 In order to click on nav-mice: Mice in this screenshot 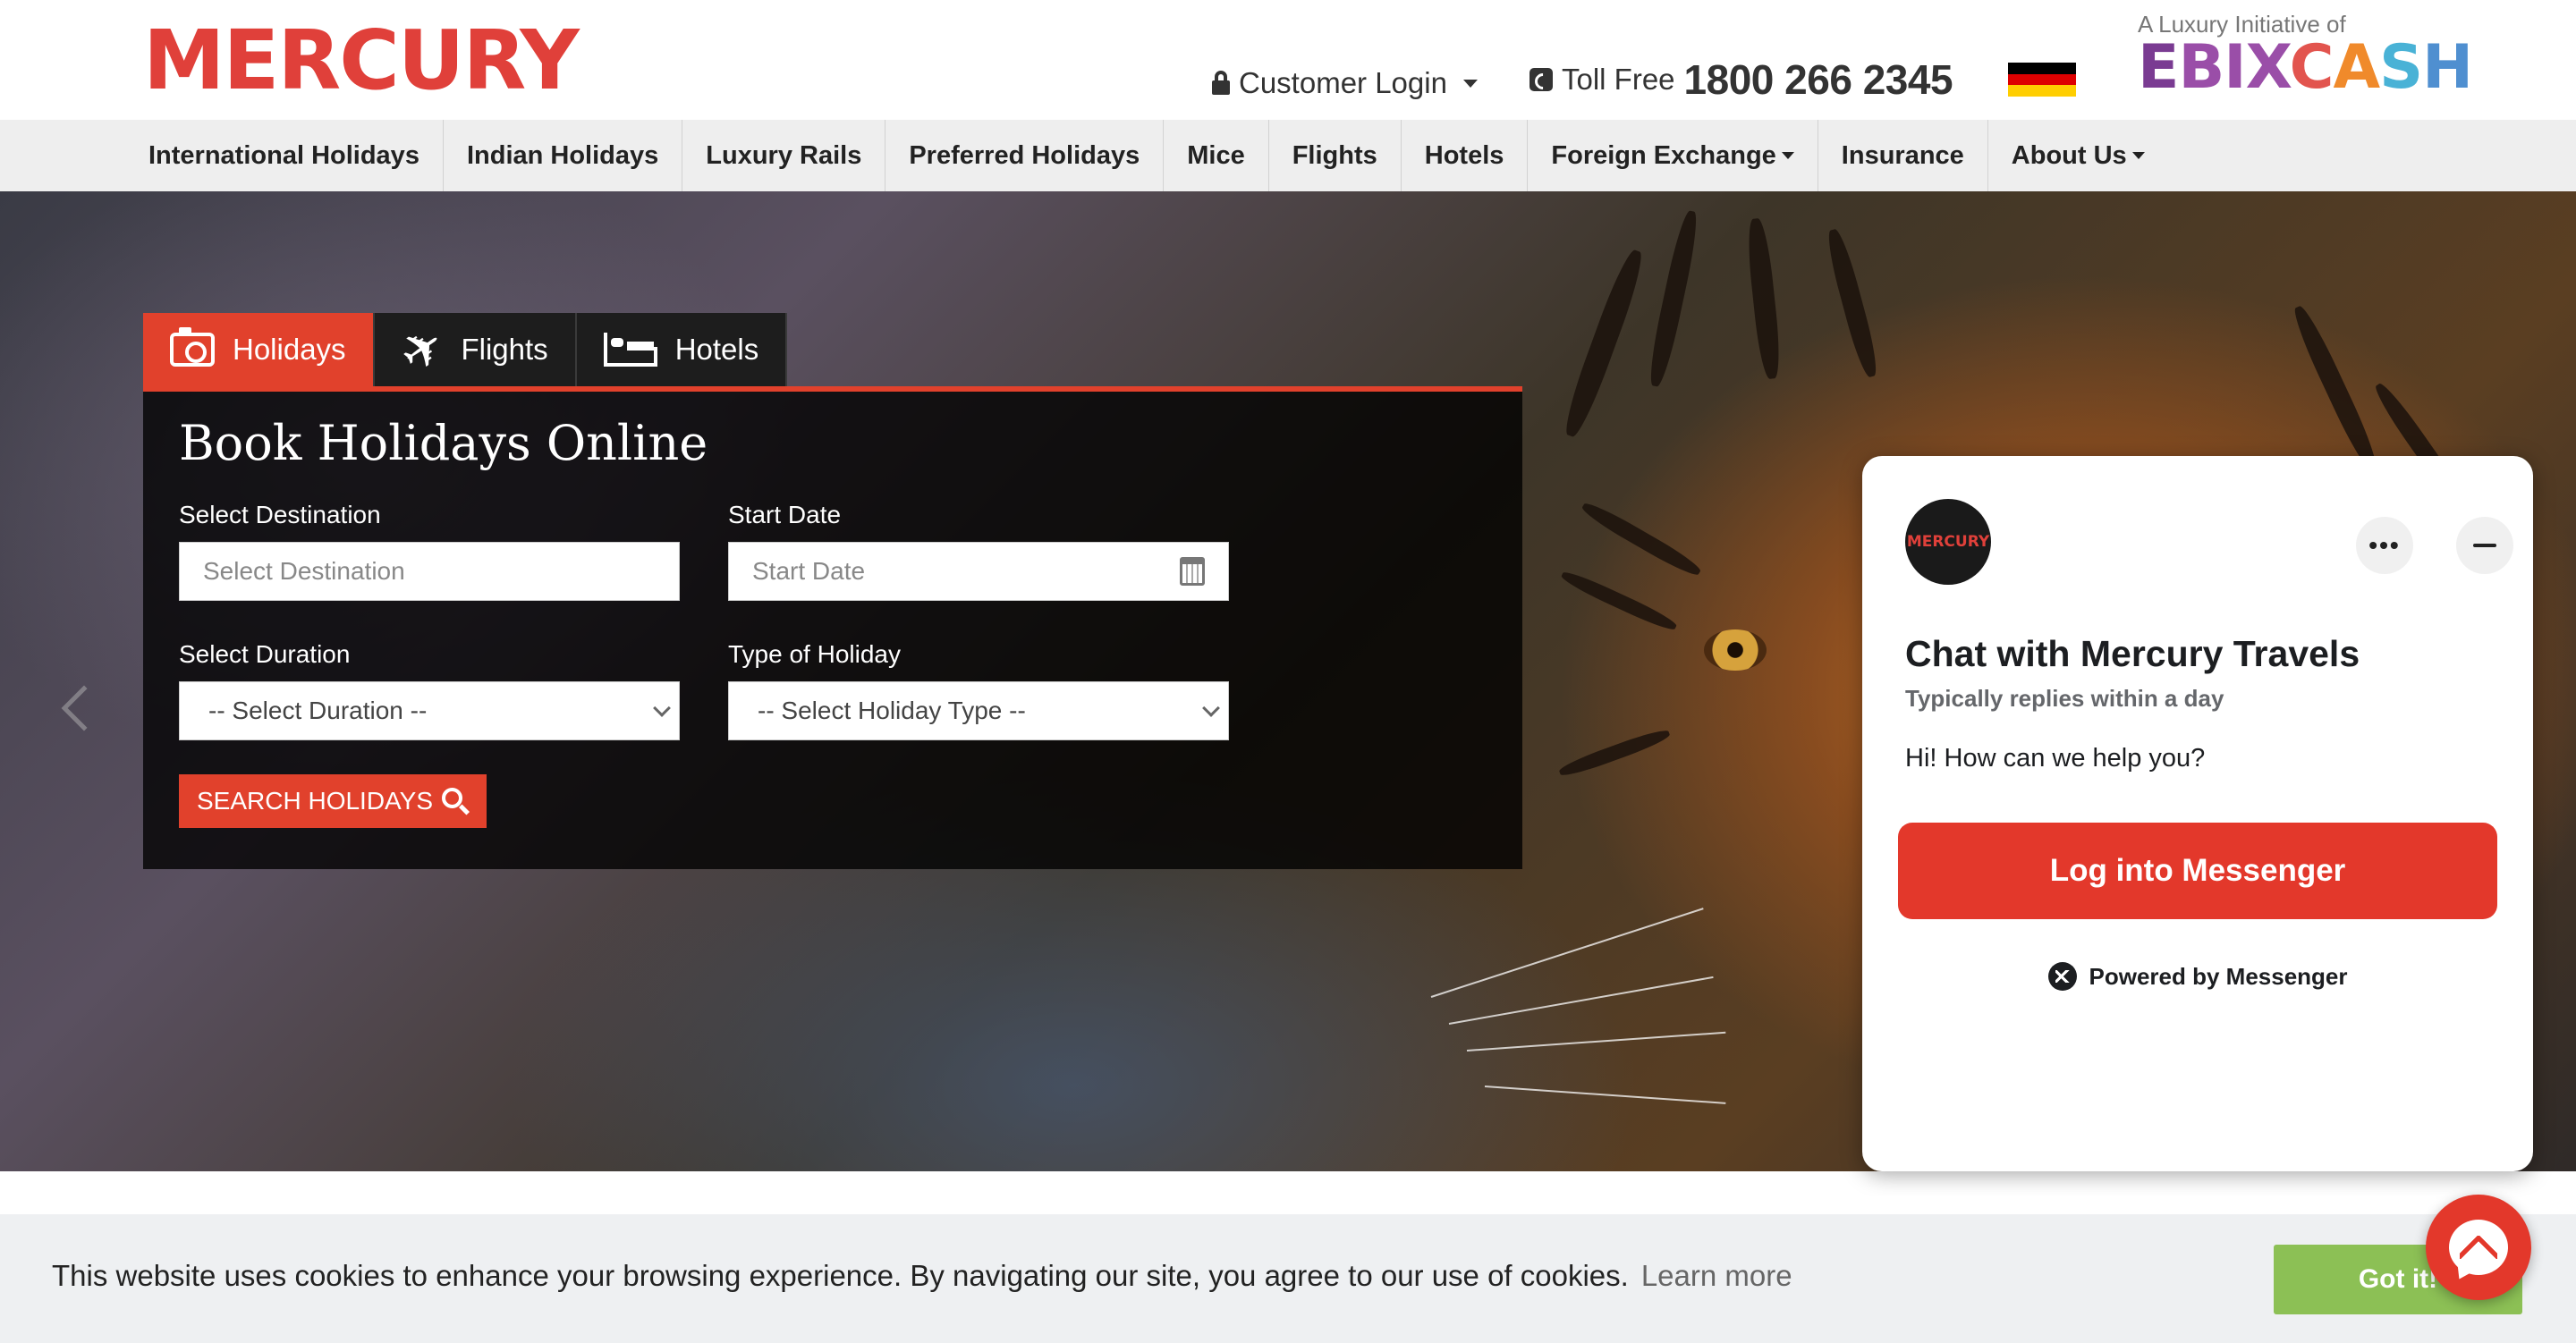, I will do `click(1216, 155)`.